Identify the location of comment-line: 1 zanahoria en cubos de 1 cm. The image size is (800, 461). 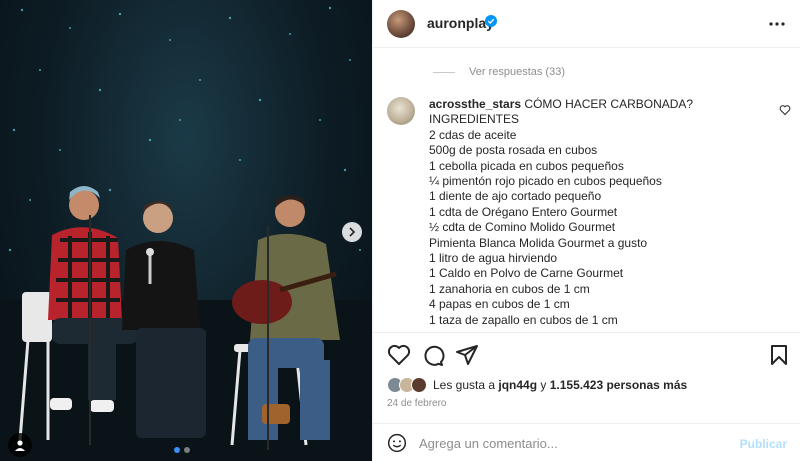
(509, 288).